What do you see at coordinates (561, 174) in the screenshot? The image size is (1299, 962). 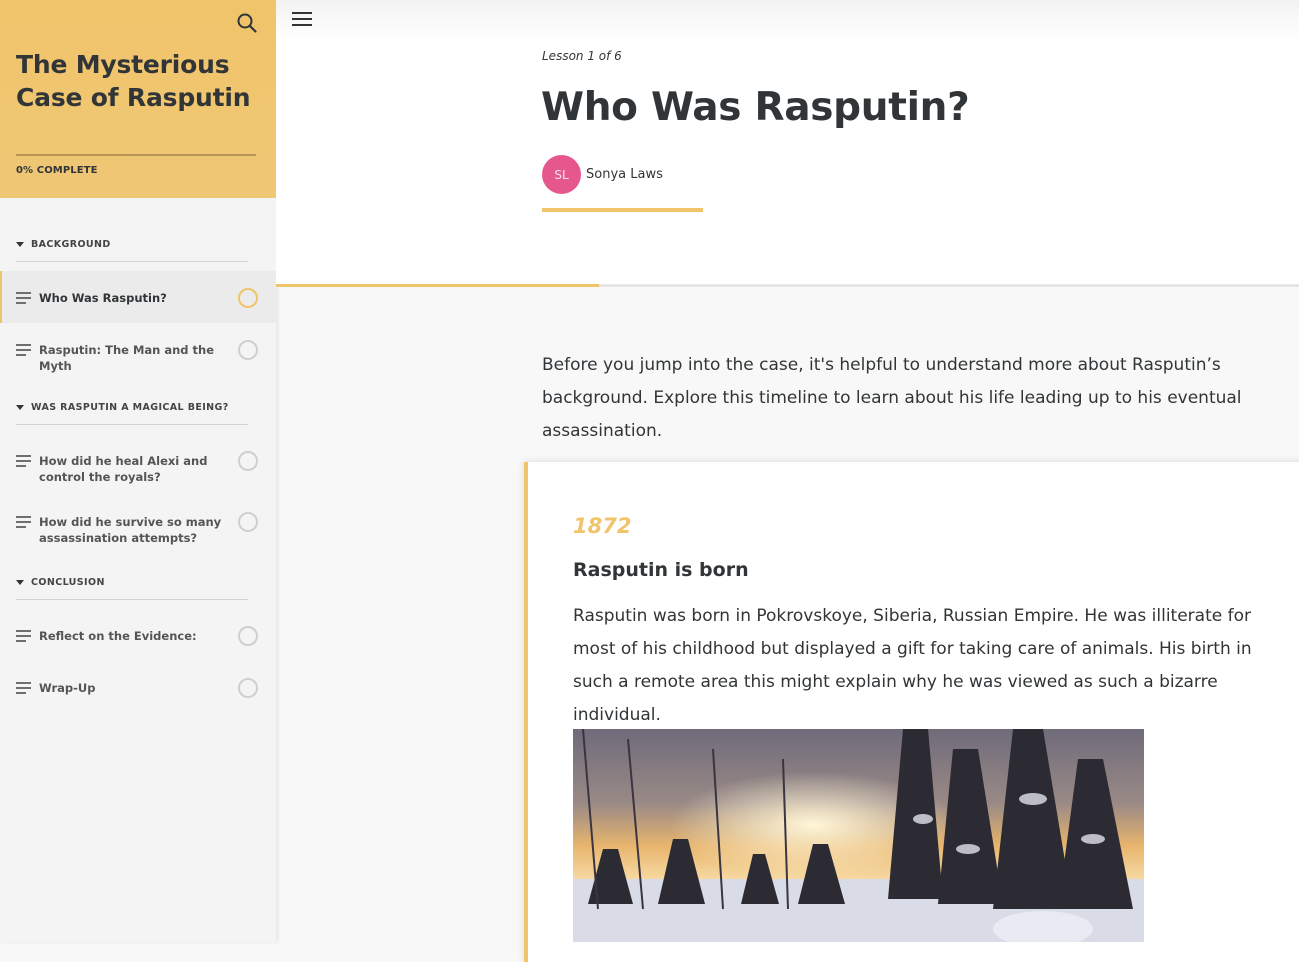 I see `avatar: SL` at bounding box center [561, 174].